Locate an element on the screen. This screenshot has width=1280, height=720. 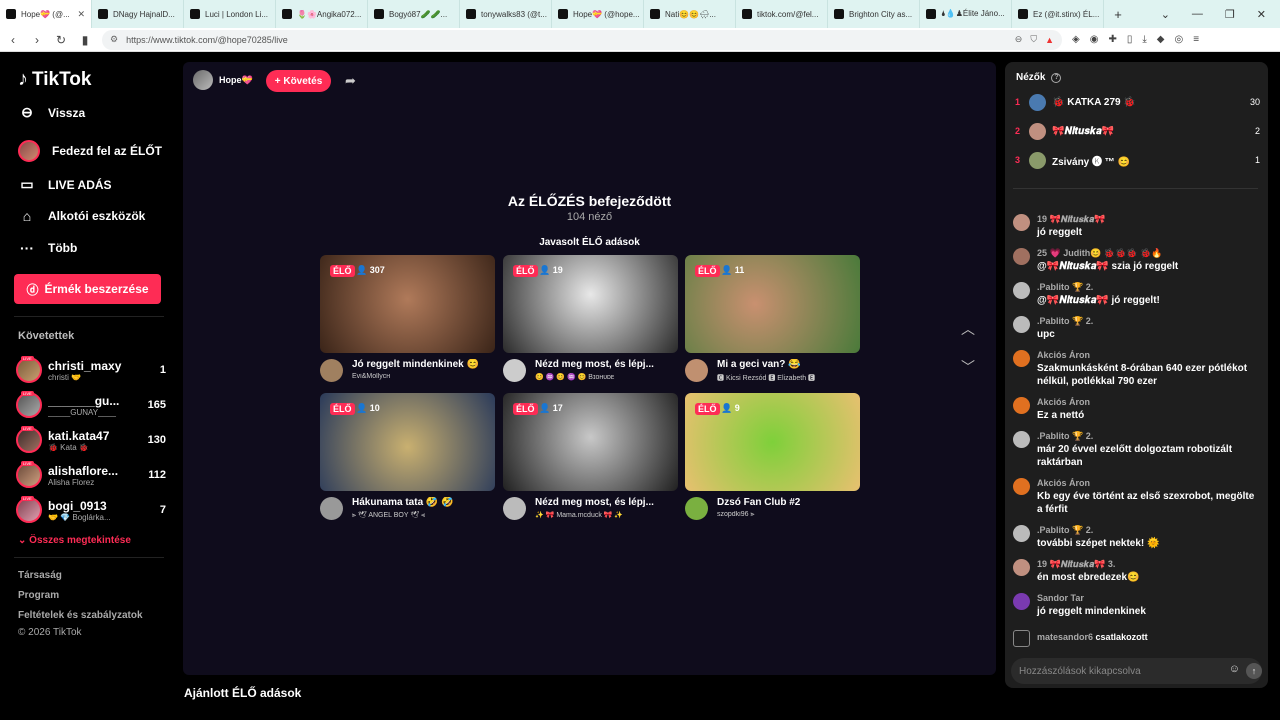
browser-tab: Hope💝 (@... ✕ is located at coordinates (46, 14).